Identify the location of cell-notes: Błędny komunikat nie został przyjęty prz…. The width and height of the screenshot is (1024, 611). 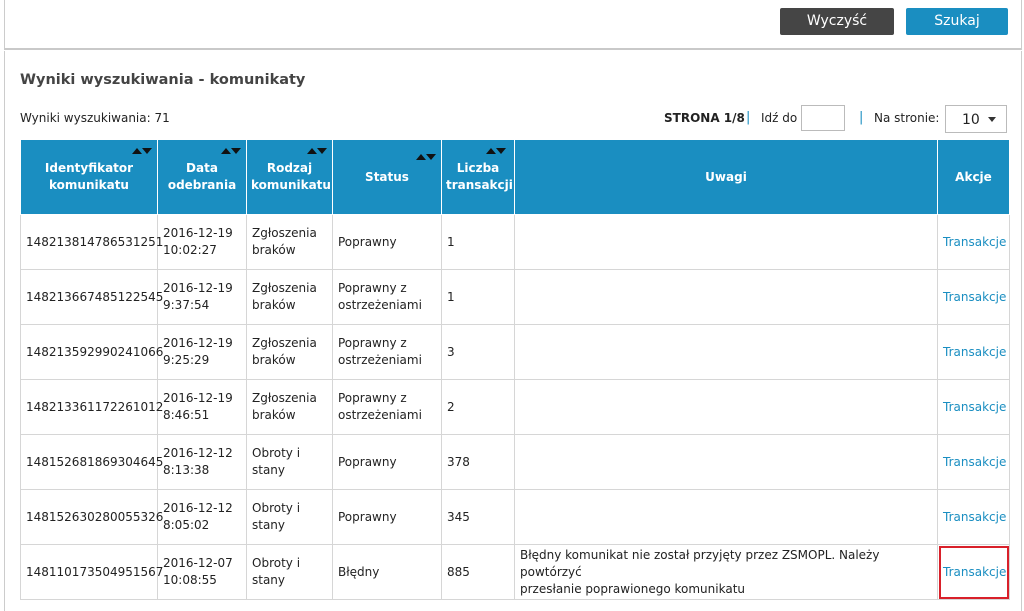
(726, 572).